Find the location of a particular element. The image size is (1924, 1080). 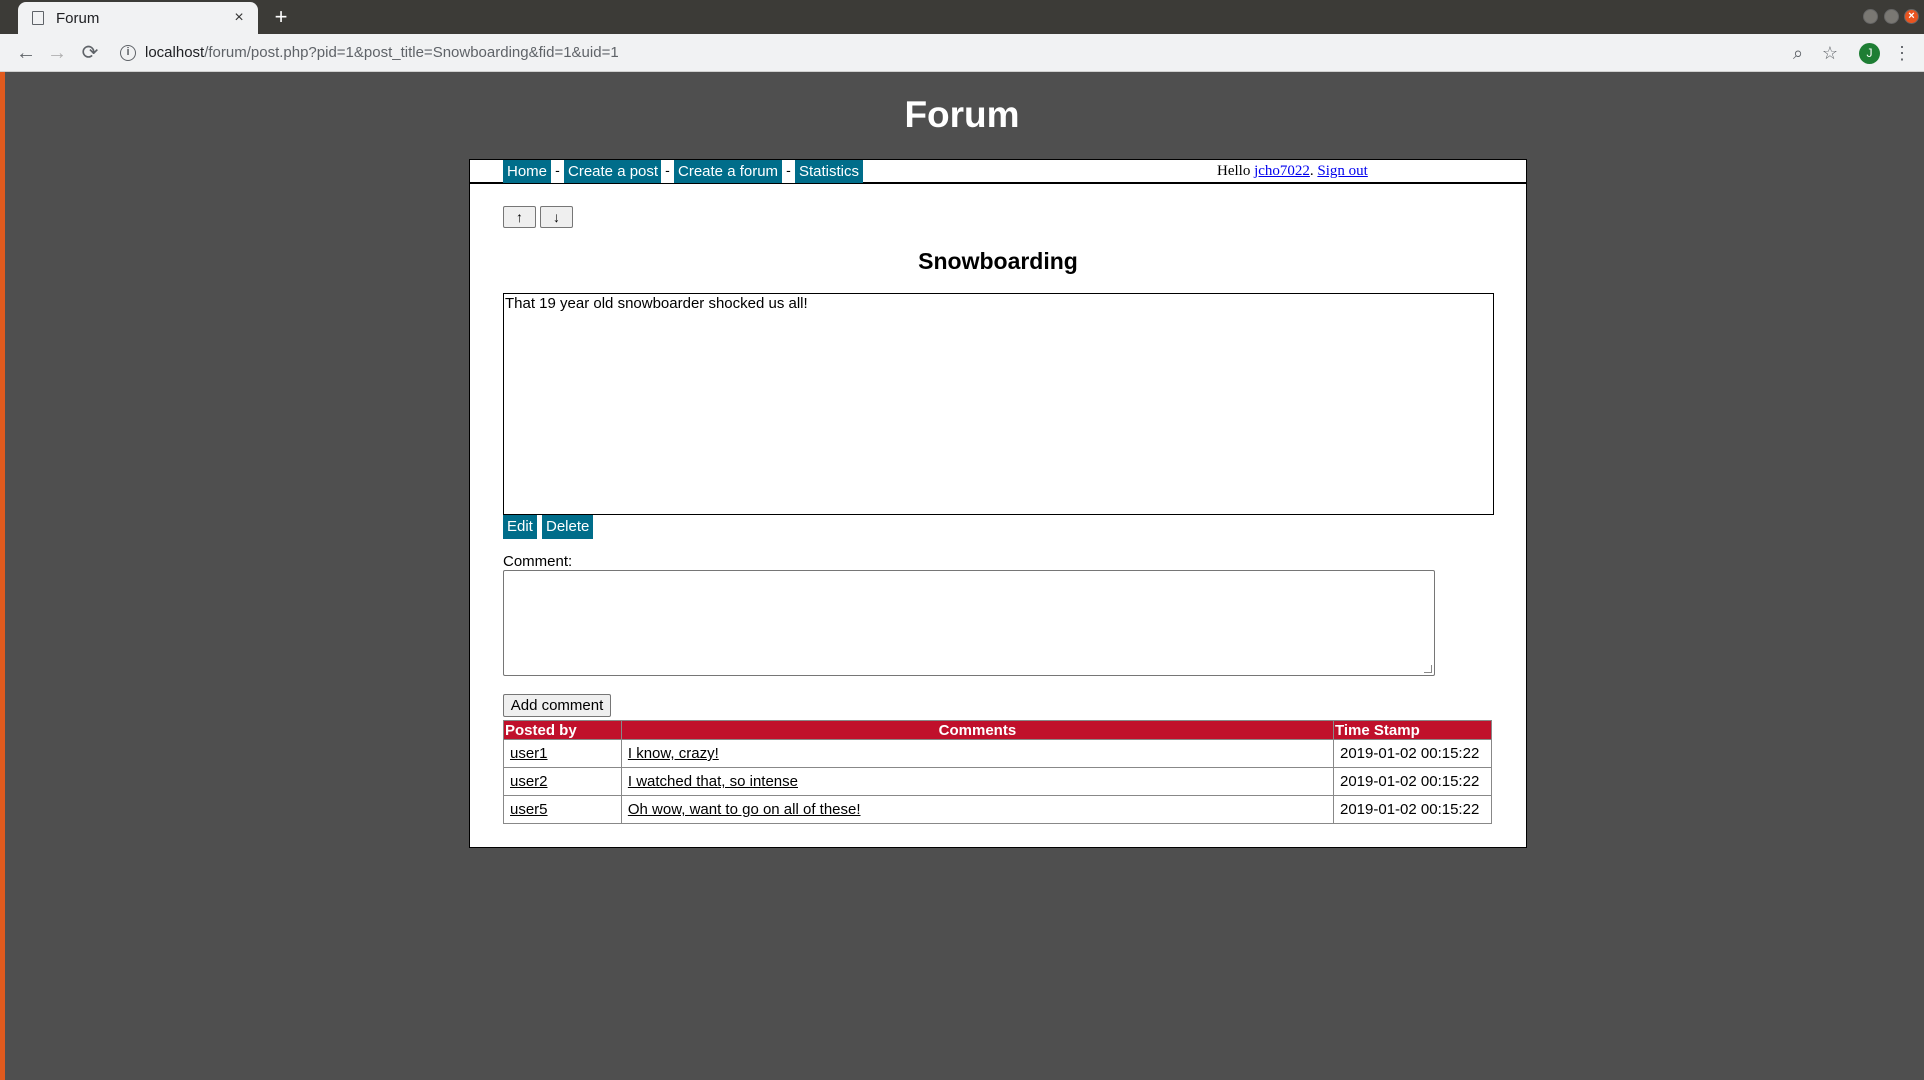

edit-button: Edit is located at coordinates (520, 527).